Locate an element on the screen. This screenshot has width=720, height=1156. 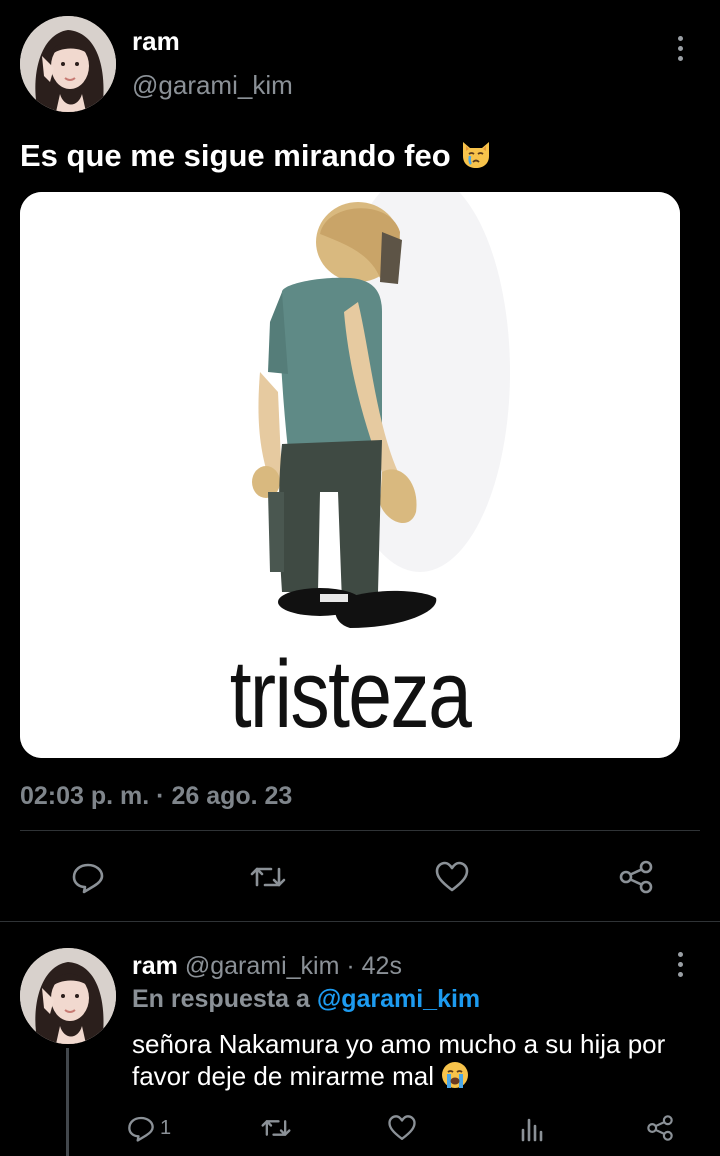
thread-line is located at coordinates (67, 1102).